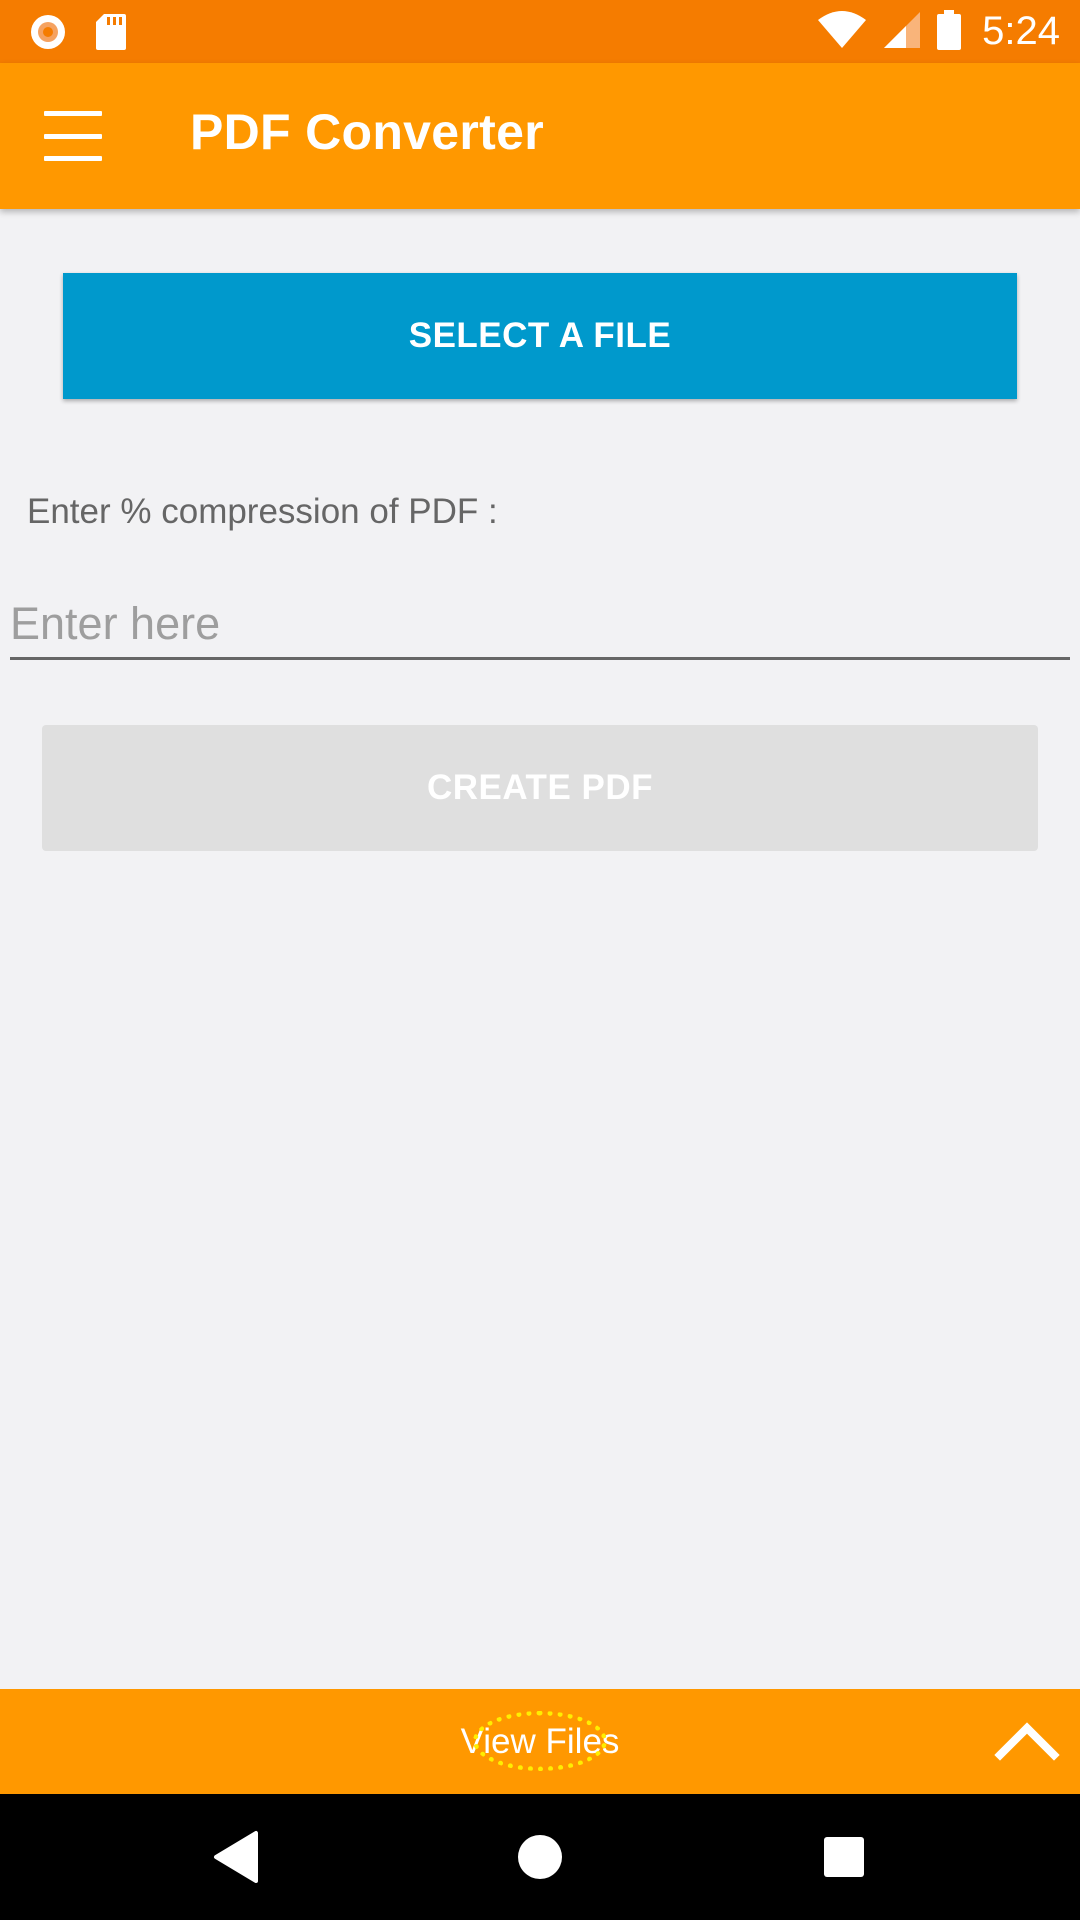 This screenshot has height=1920, width=1080. Describe the element at coordinates (540, 625) in the screenshot. I see `compression-input` at that location.